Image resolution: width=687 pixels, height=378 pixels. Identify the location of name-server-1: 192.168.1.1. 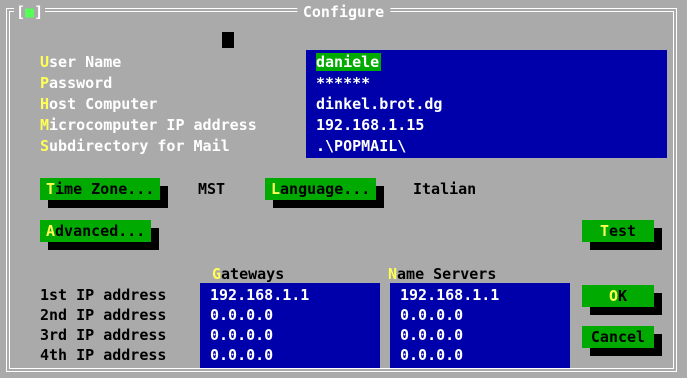
(449, 295).